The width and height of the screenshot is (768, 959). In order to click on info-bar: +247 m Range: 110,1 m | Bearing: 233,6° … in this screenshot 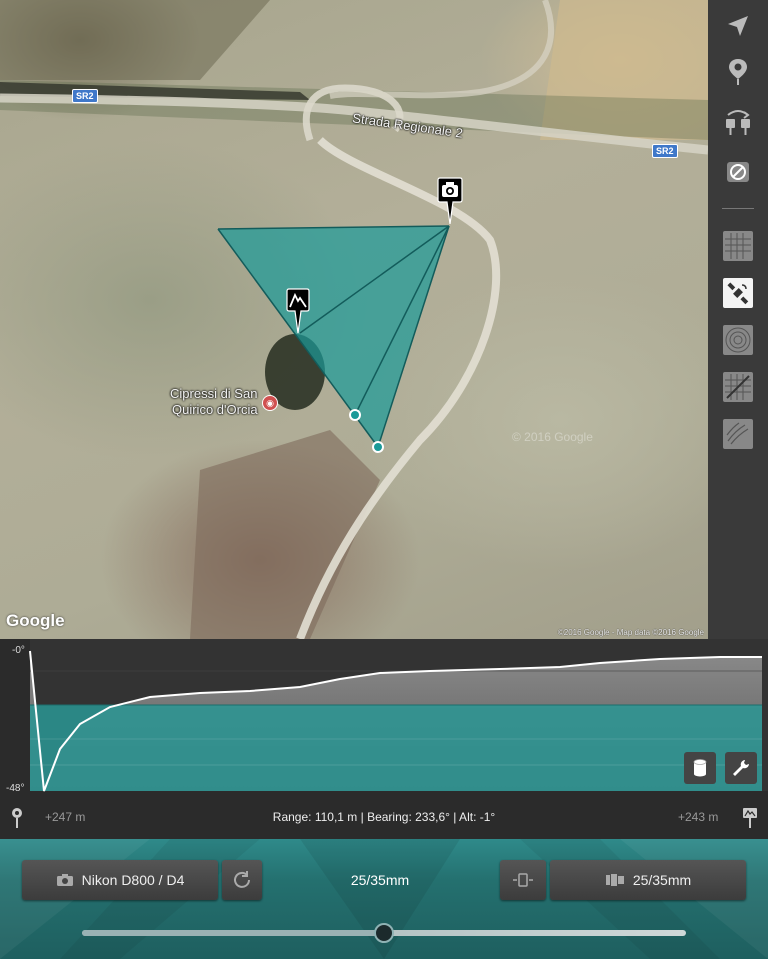, I will do `click(384, 819)`.